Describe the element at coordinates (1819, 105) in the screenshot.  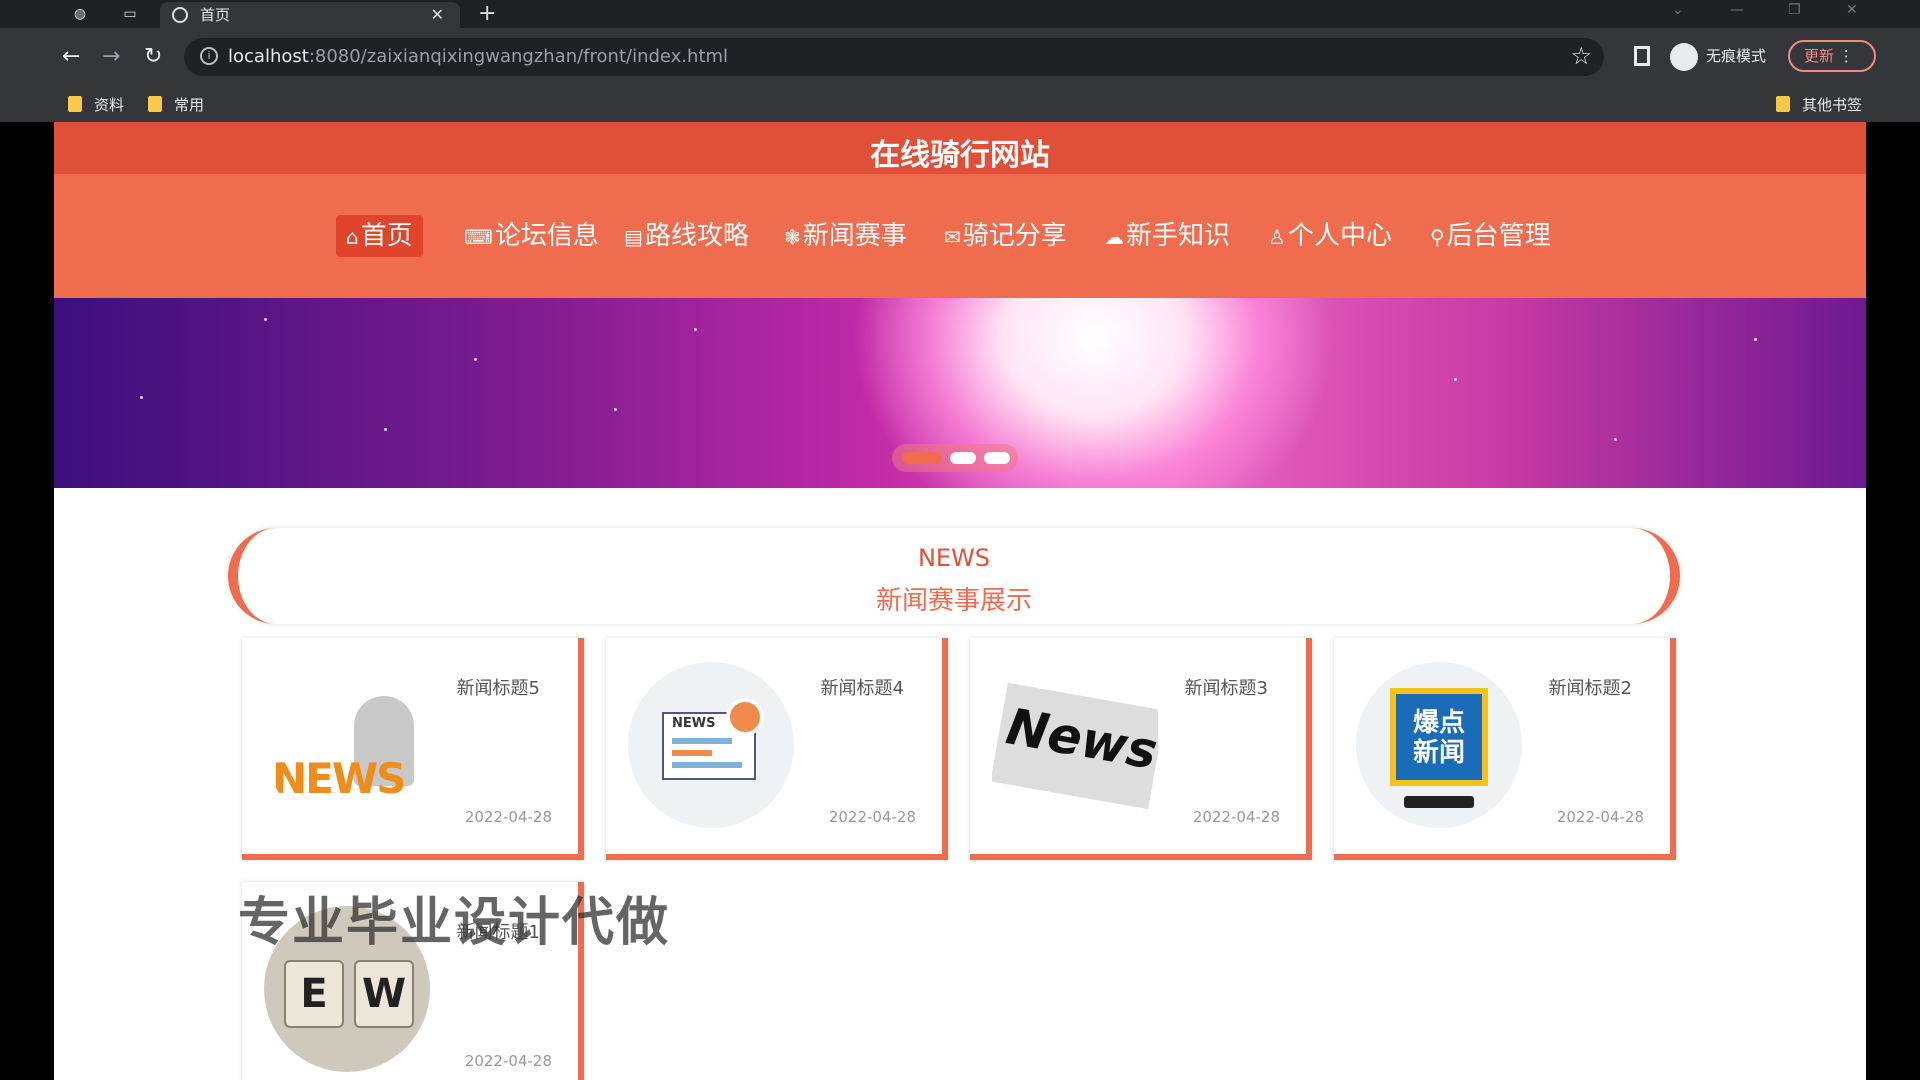
I see `other-bookmarks: 其他书签` at that location.